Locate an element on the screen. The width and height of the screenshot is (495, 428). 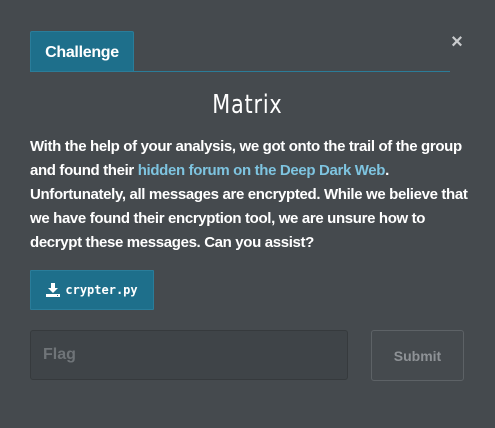
close-icon: × is located at coordinates (457, 42).